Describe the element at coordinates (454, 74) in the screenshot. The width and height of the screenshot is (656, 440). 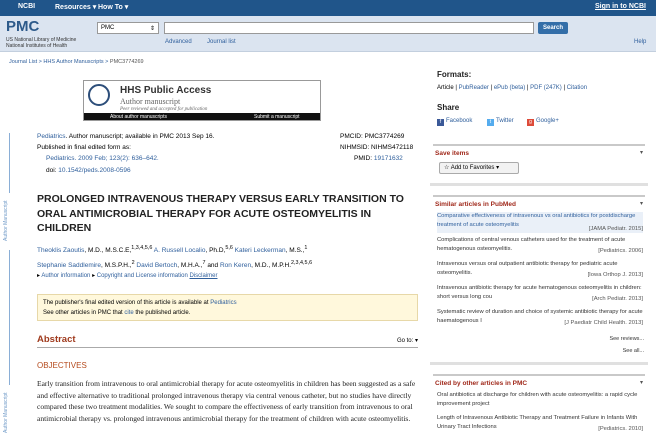
I see `formats-heading: Formats:` at that location.